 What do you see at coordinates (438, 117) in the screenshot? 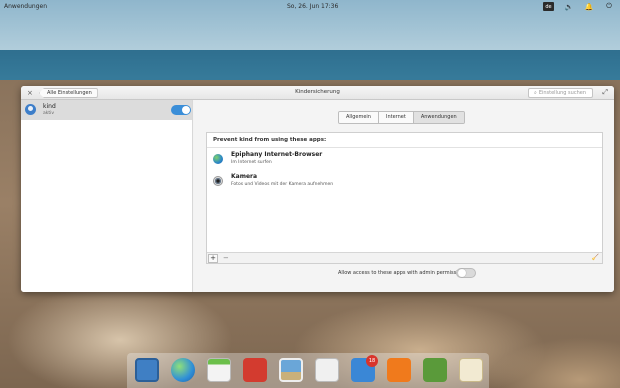
I see `tab-anwendungen: Anwendungen` at bounding box center [438, 117].